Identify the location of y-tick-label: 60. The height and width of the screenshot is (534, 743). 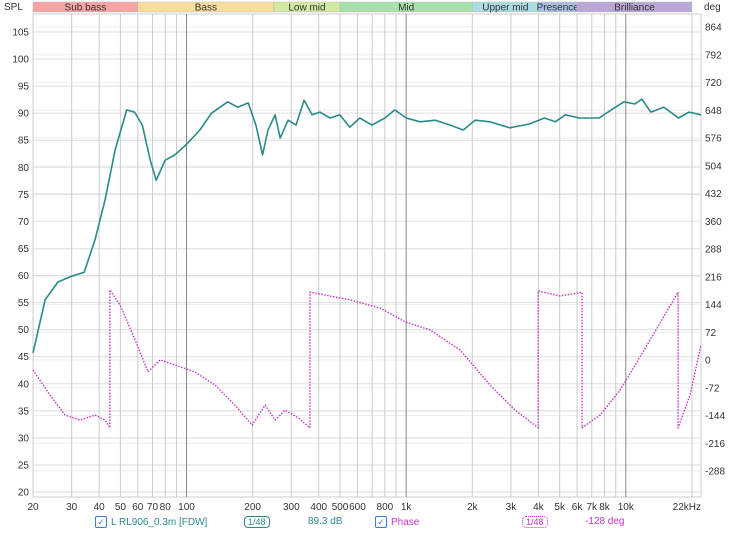
(24, 276).